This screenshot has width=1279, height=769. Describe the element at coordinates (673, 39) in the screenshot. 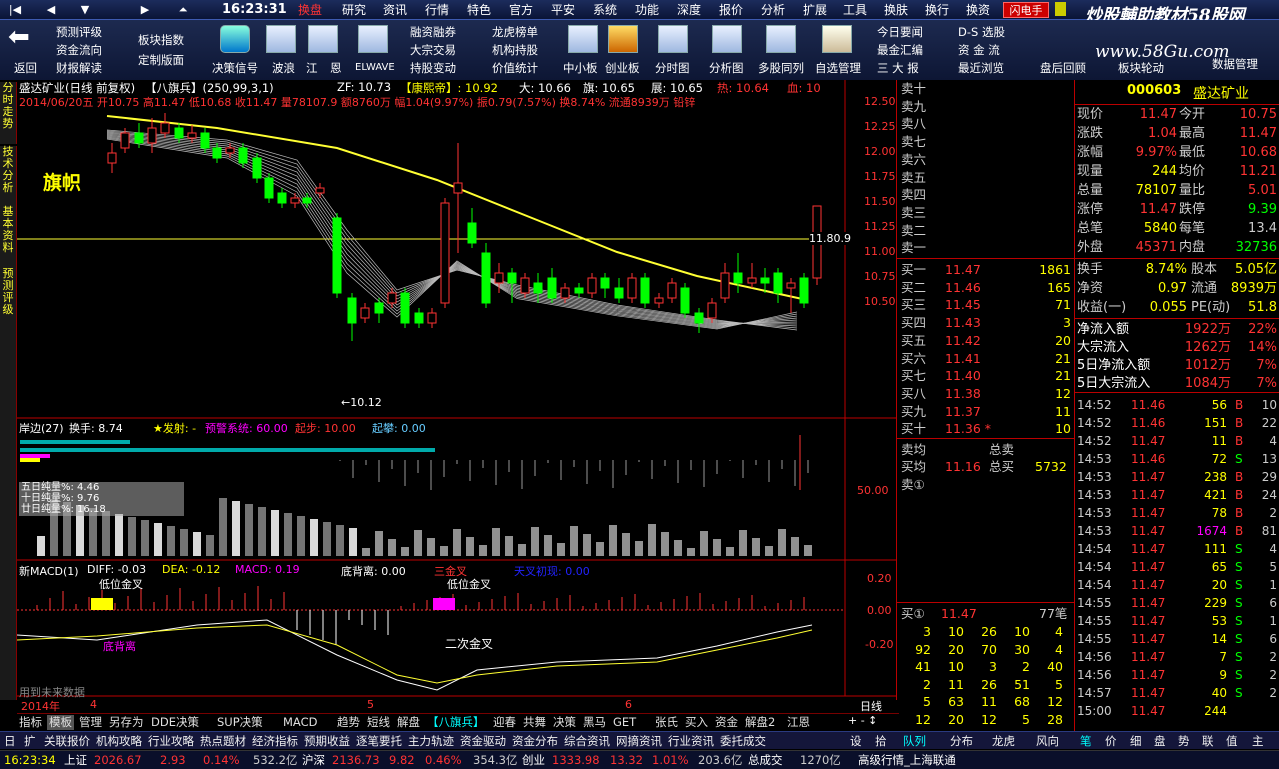

I see `timeline-icon` at that location.